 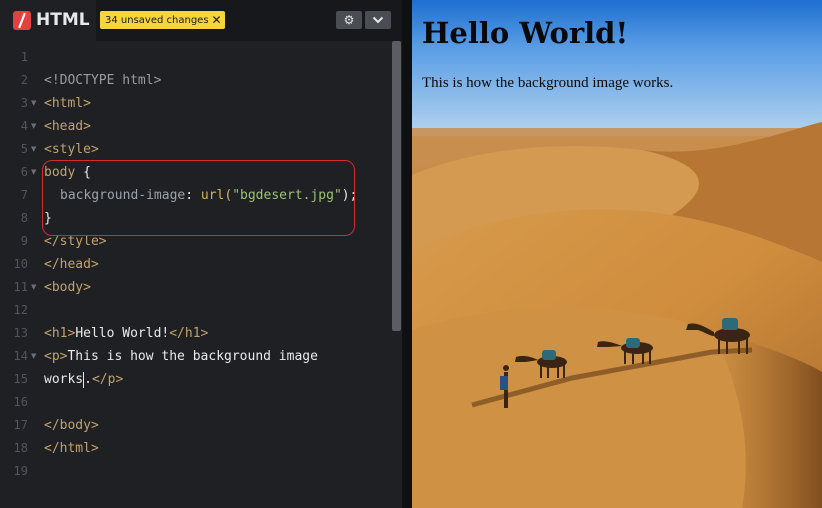 I want to click on line-number: 12, so click(x=20, y=310).